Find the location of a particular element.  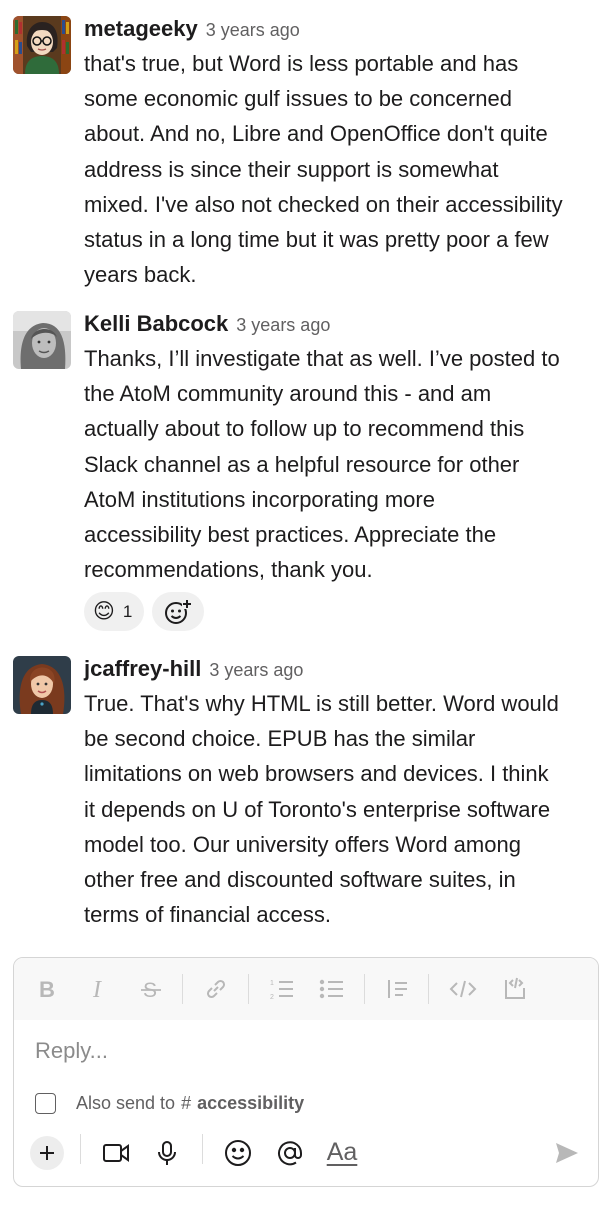

emoji-button is located at coordinates (238, 1153).